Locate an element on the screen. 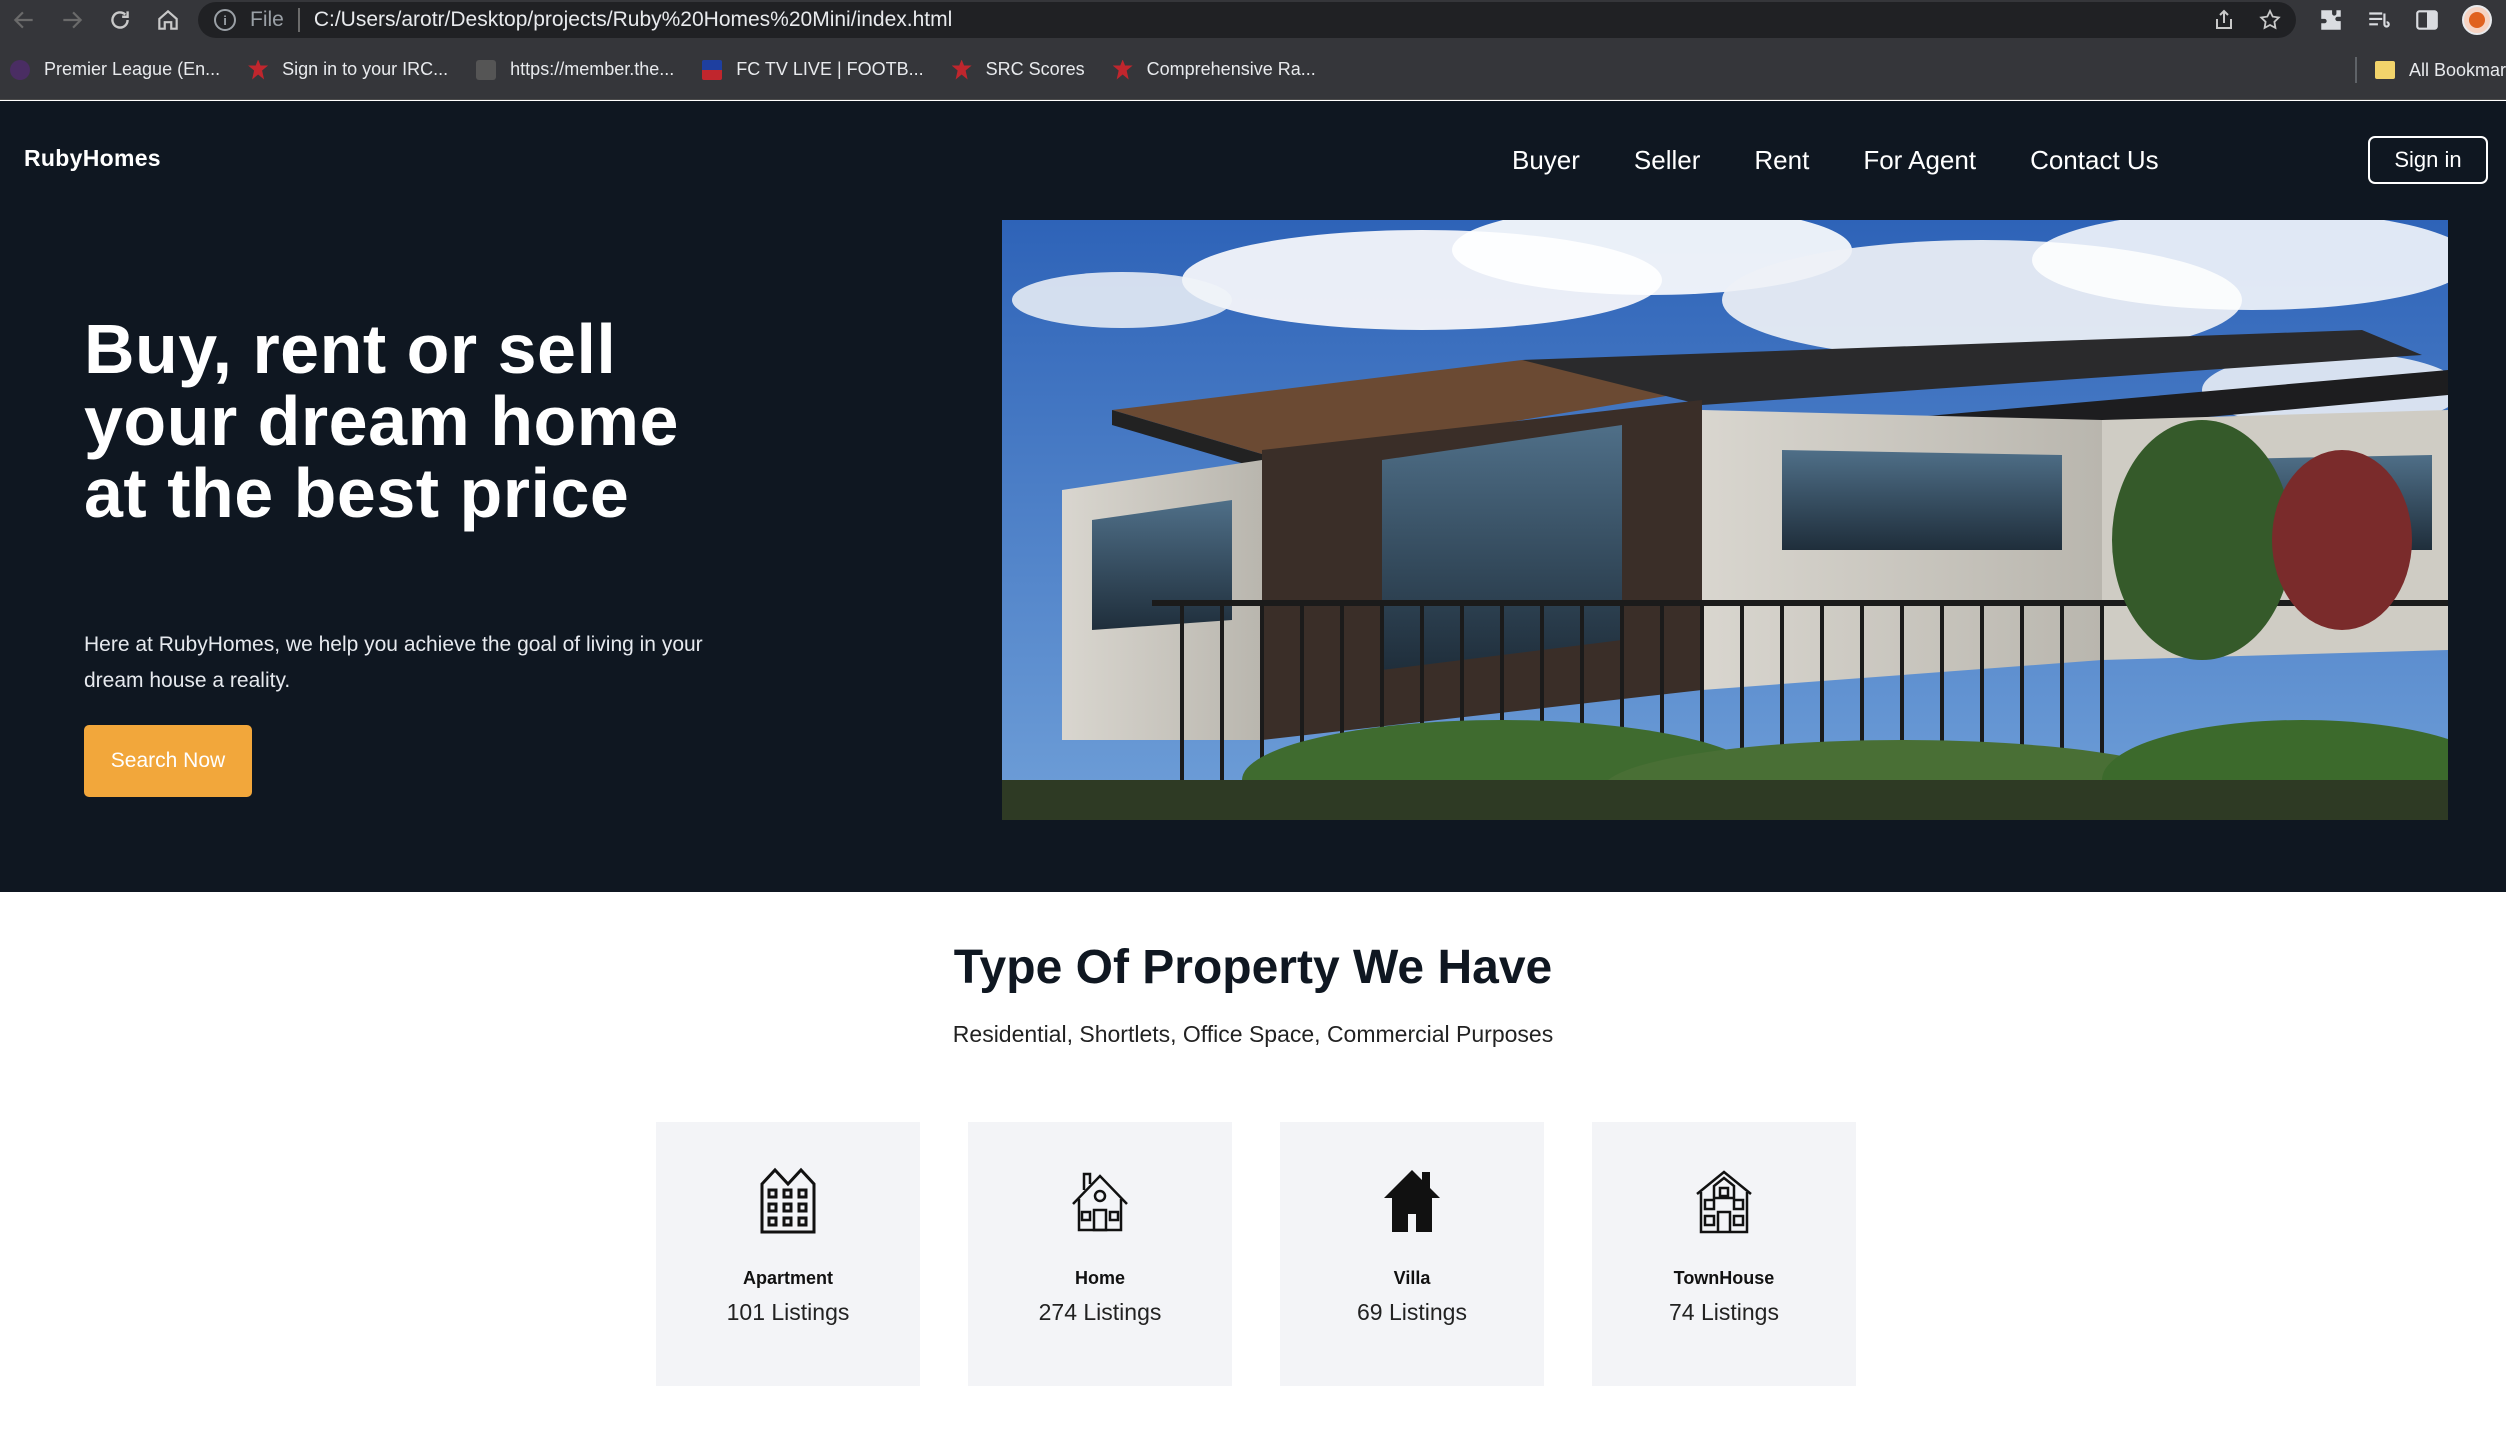 The width and height of the screenshot is (2506, 1443). sign-in-button: Sign in is located at coordinates (2428, 160).